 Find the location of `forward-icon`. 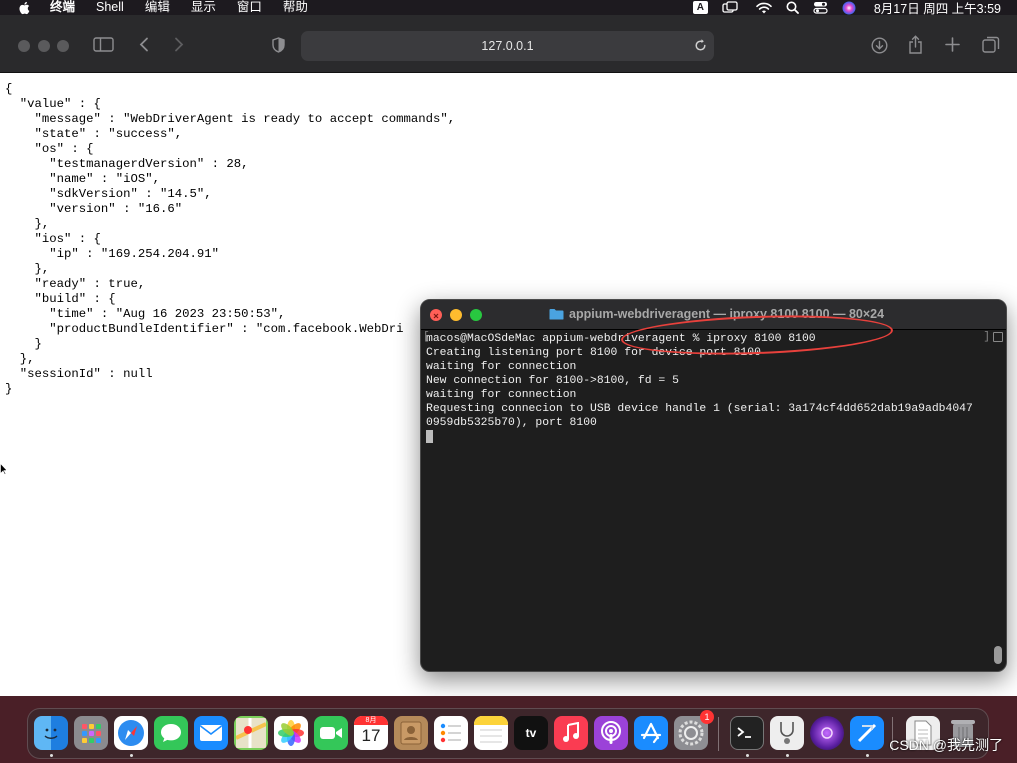

forward-icon is located at coordinates (179, 44).